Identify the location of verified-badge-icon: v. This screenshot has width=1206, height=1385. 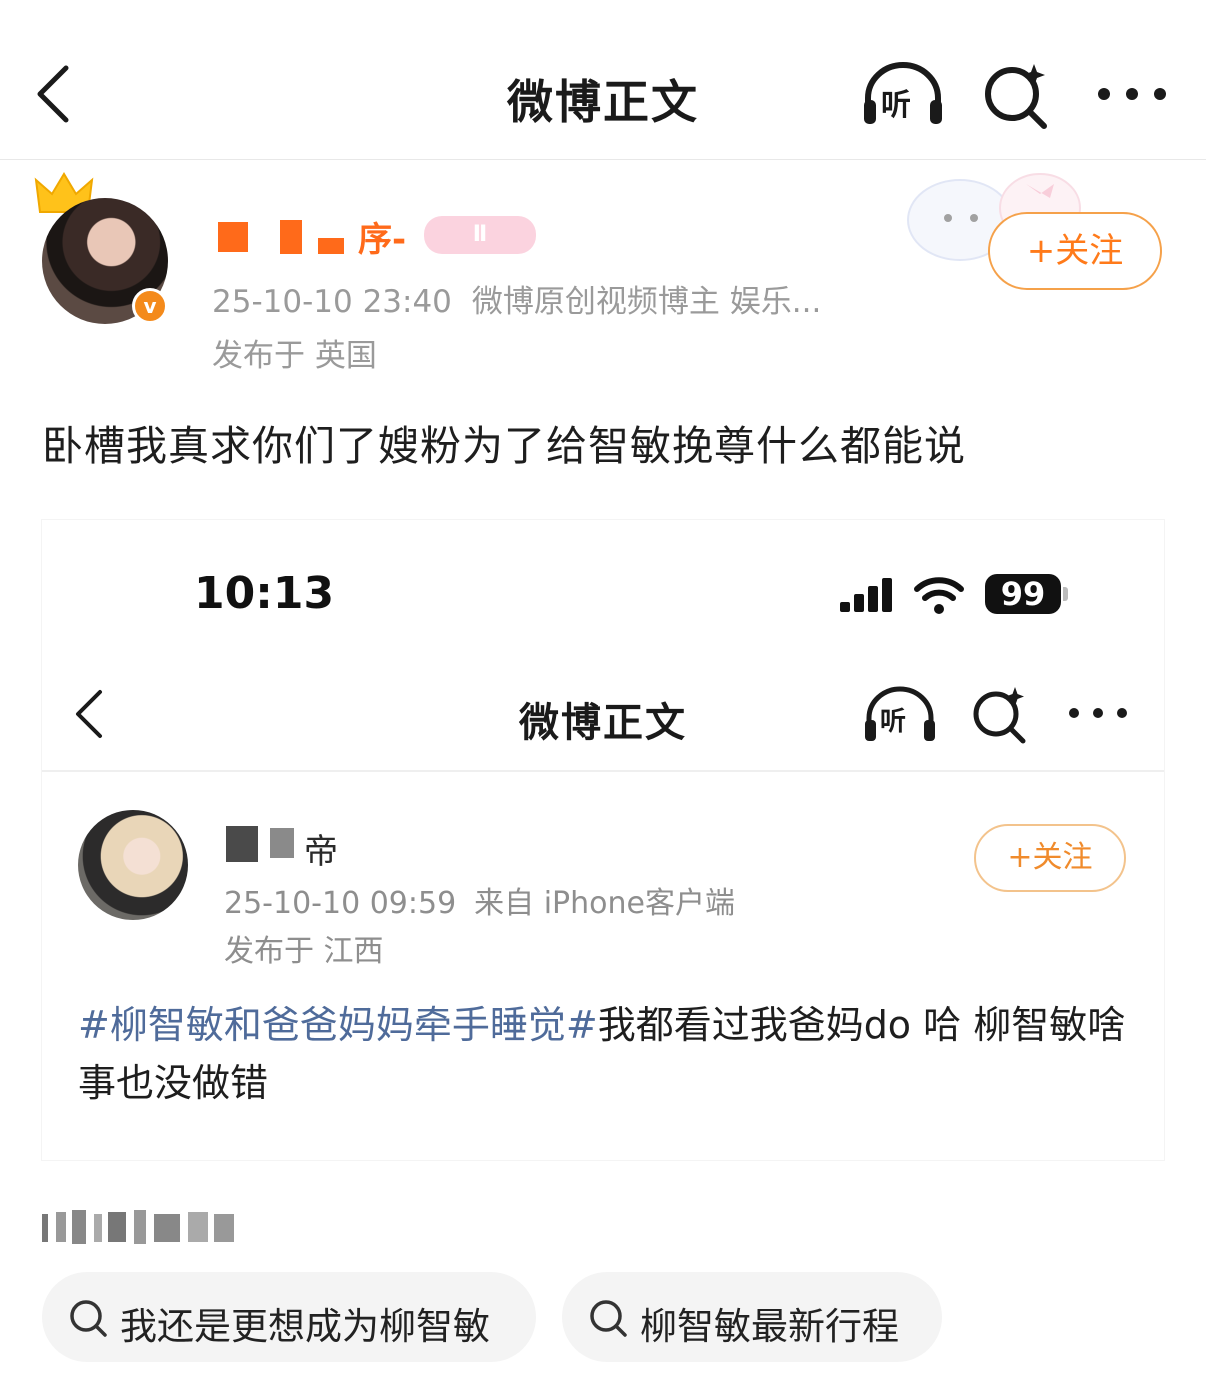
(150, 306).